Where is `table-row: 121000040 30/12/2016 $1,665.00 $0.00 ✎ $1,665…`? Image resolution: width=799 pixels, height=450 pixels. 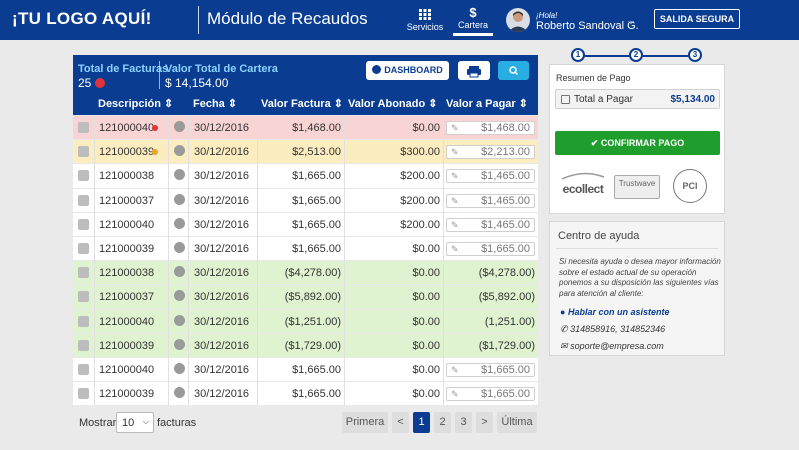
table-row: 121000040 30/12/2016 $1,665.00 $0.00 ✎ $1,665… is located at coordinates (305, 369).